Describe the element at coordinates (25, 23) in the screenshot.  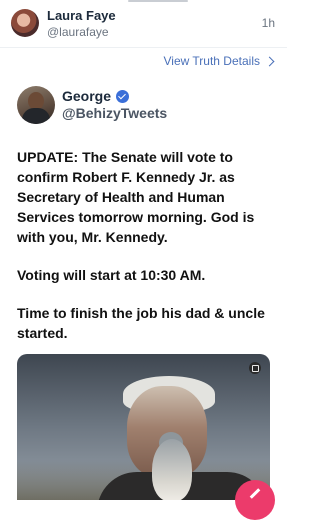
I see `avatar` at that location.